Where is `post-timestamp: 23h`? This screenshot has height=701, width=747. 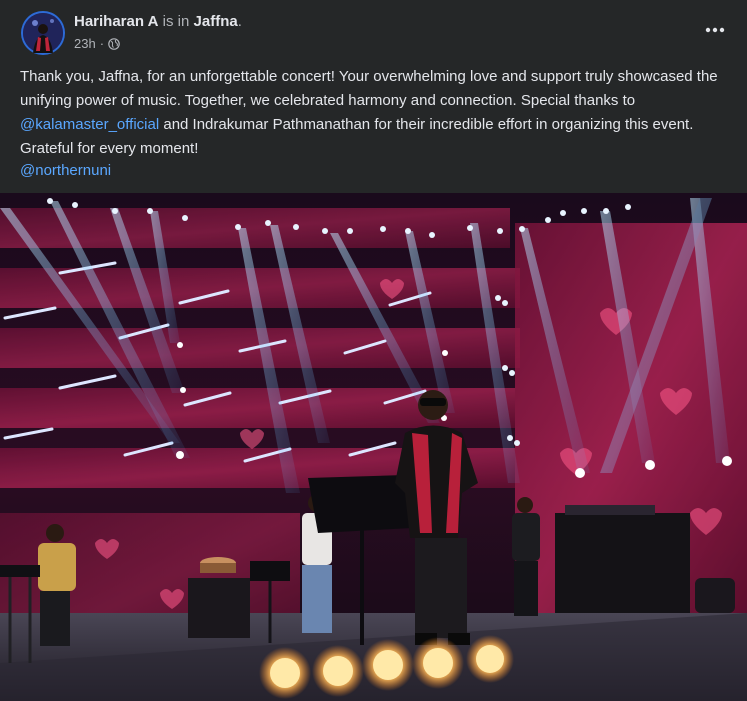 post-timestamp: 23h is located at coordinates (85, 43).